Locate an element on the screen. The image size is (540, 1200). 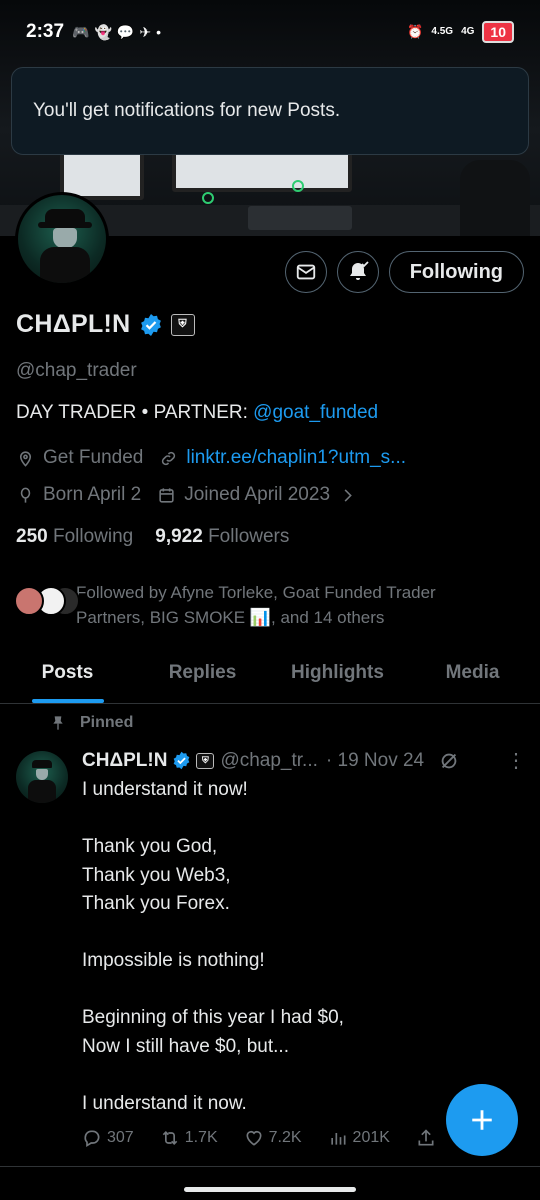
followers-count-link: 9,922 Followers is located at coordinates (222, 537).